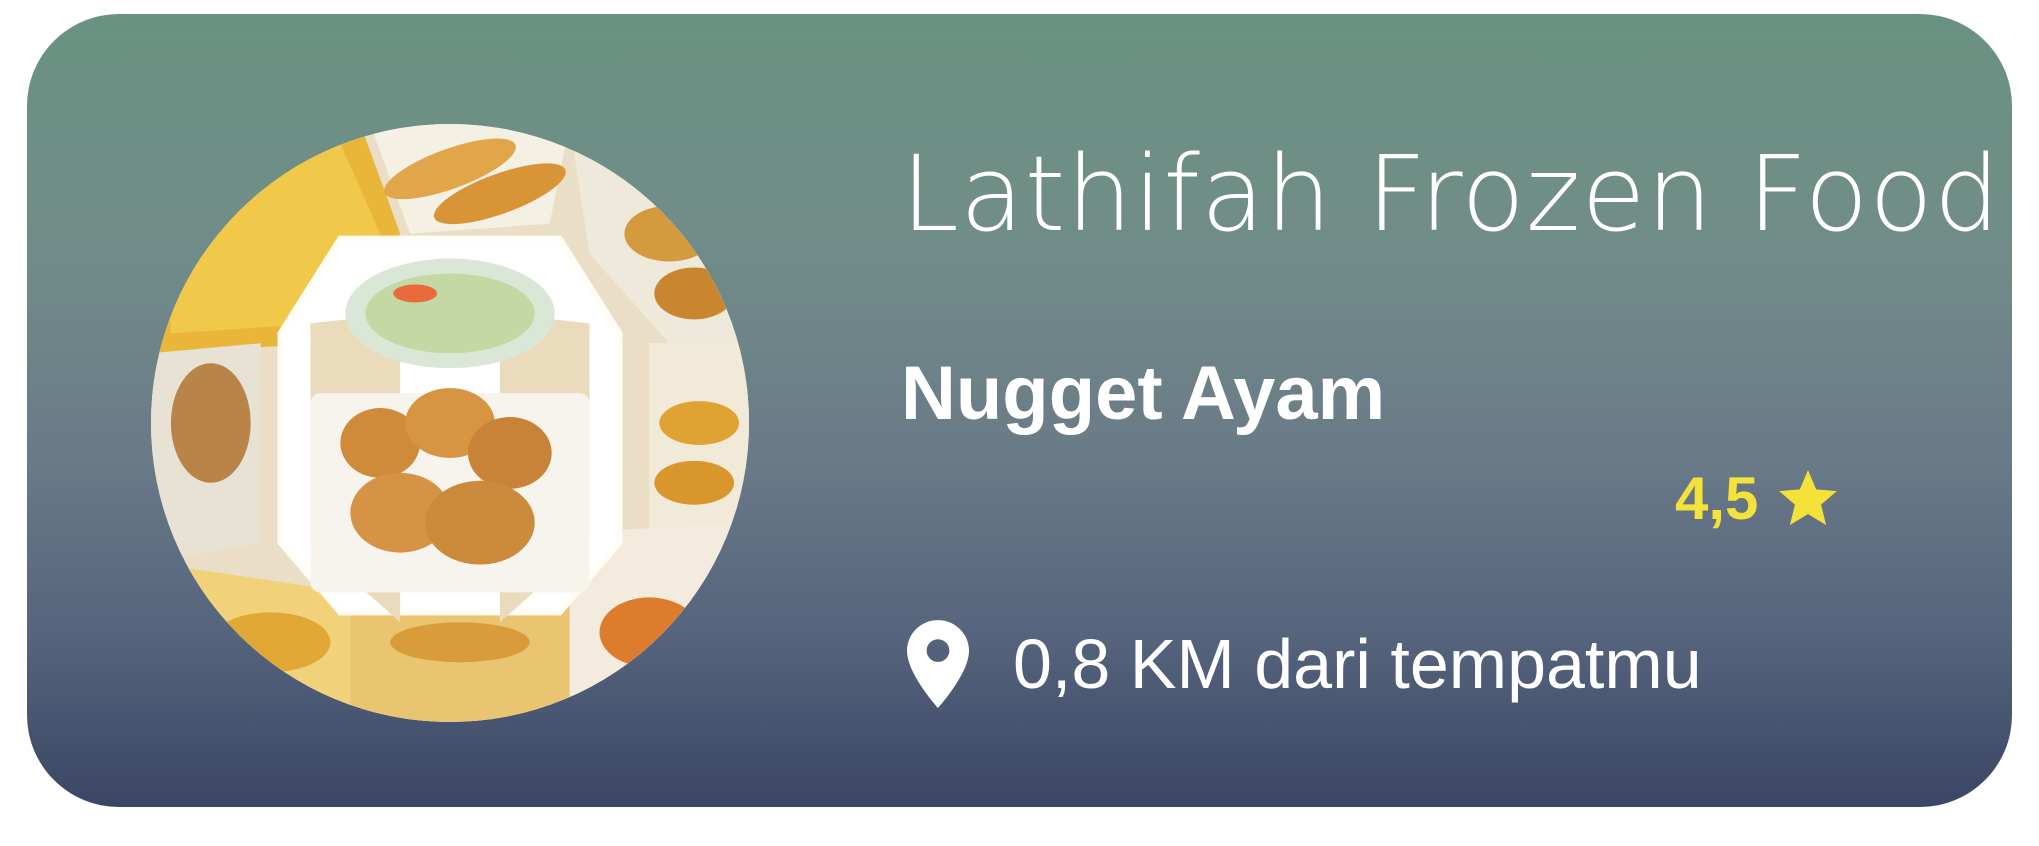 This screenshot has height=846, width=2039. I want to click on rating-value: 4,5, so click(1717, 498).